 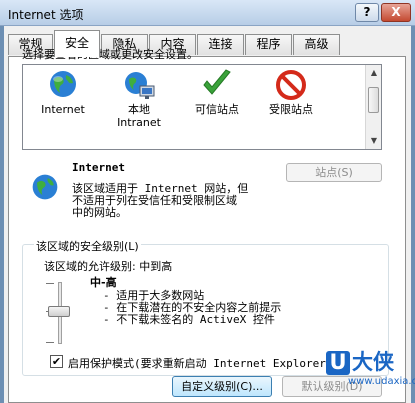 I want to click on window-title: Internet 选项, so click(x=46, y=15).